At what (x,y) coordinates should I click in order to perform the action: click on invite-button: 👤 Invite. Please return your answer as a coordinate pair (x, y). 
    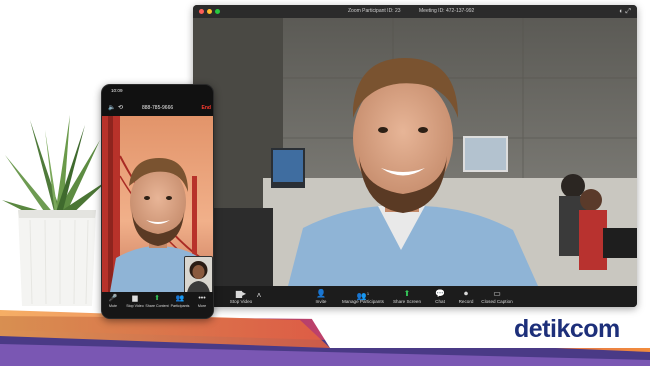
    Looking at the image, I should click on (321, 296).